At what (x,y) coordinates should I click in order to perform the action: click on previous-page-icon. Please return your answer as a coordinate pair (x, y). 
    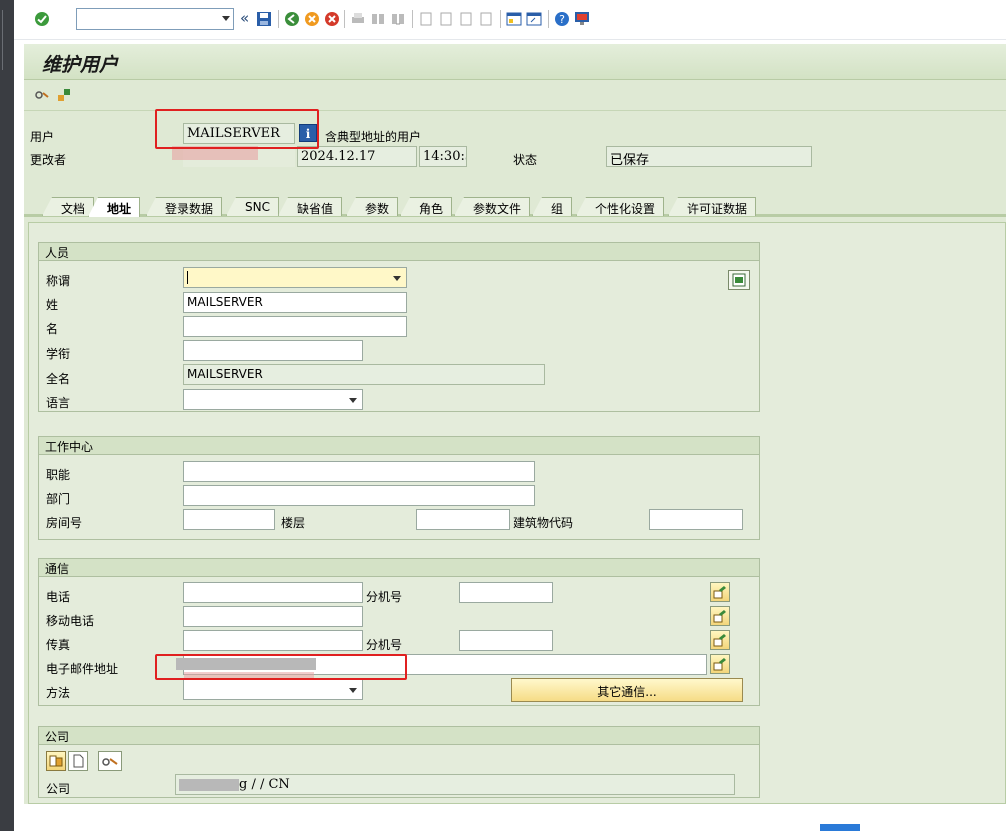
    Looking at the image, I should click on (446, 19).